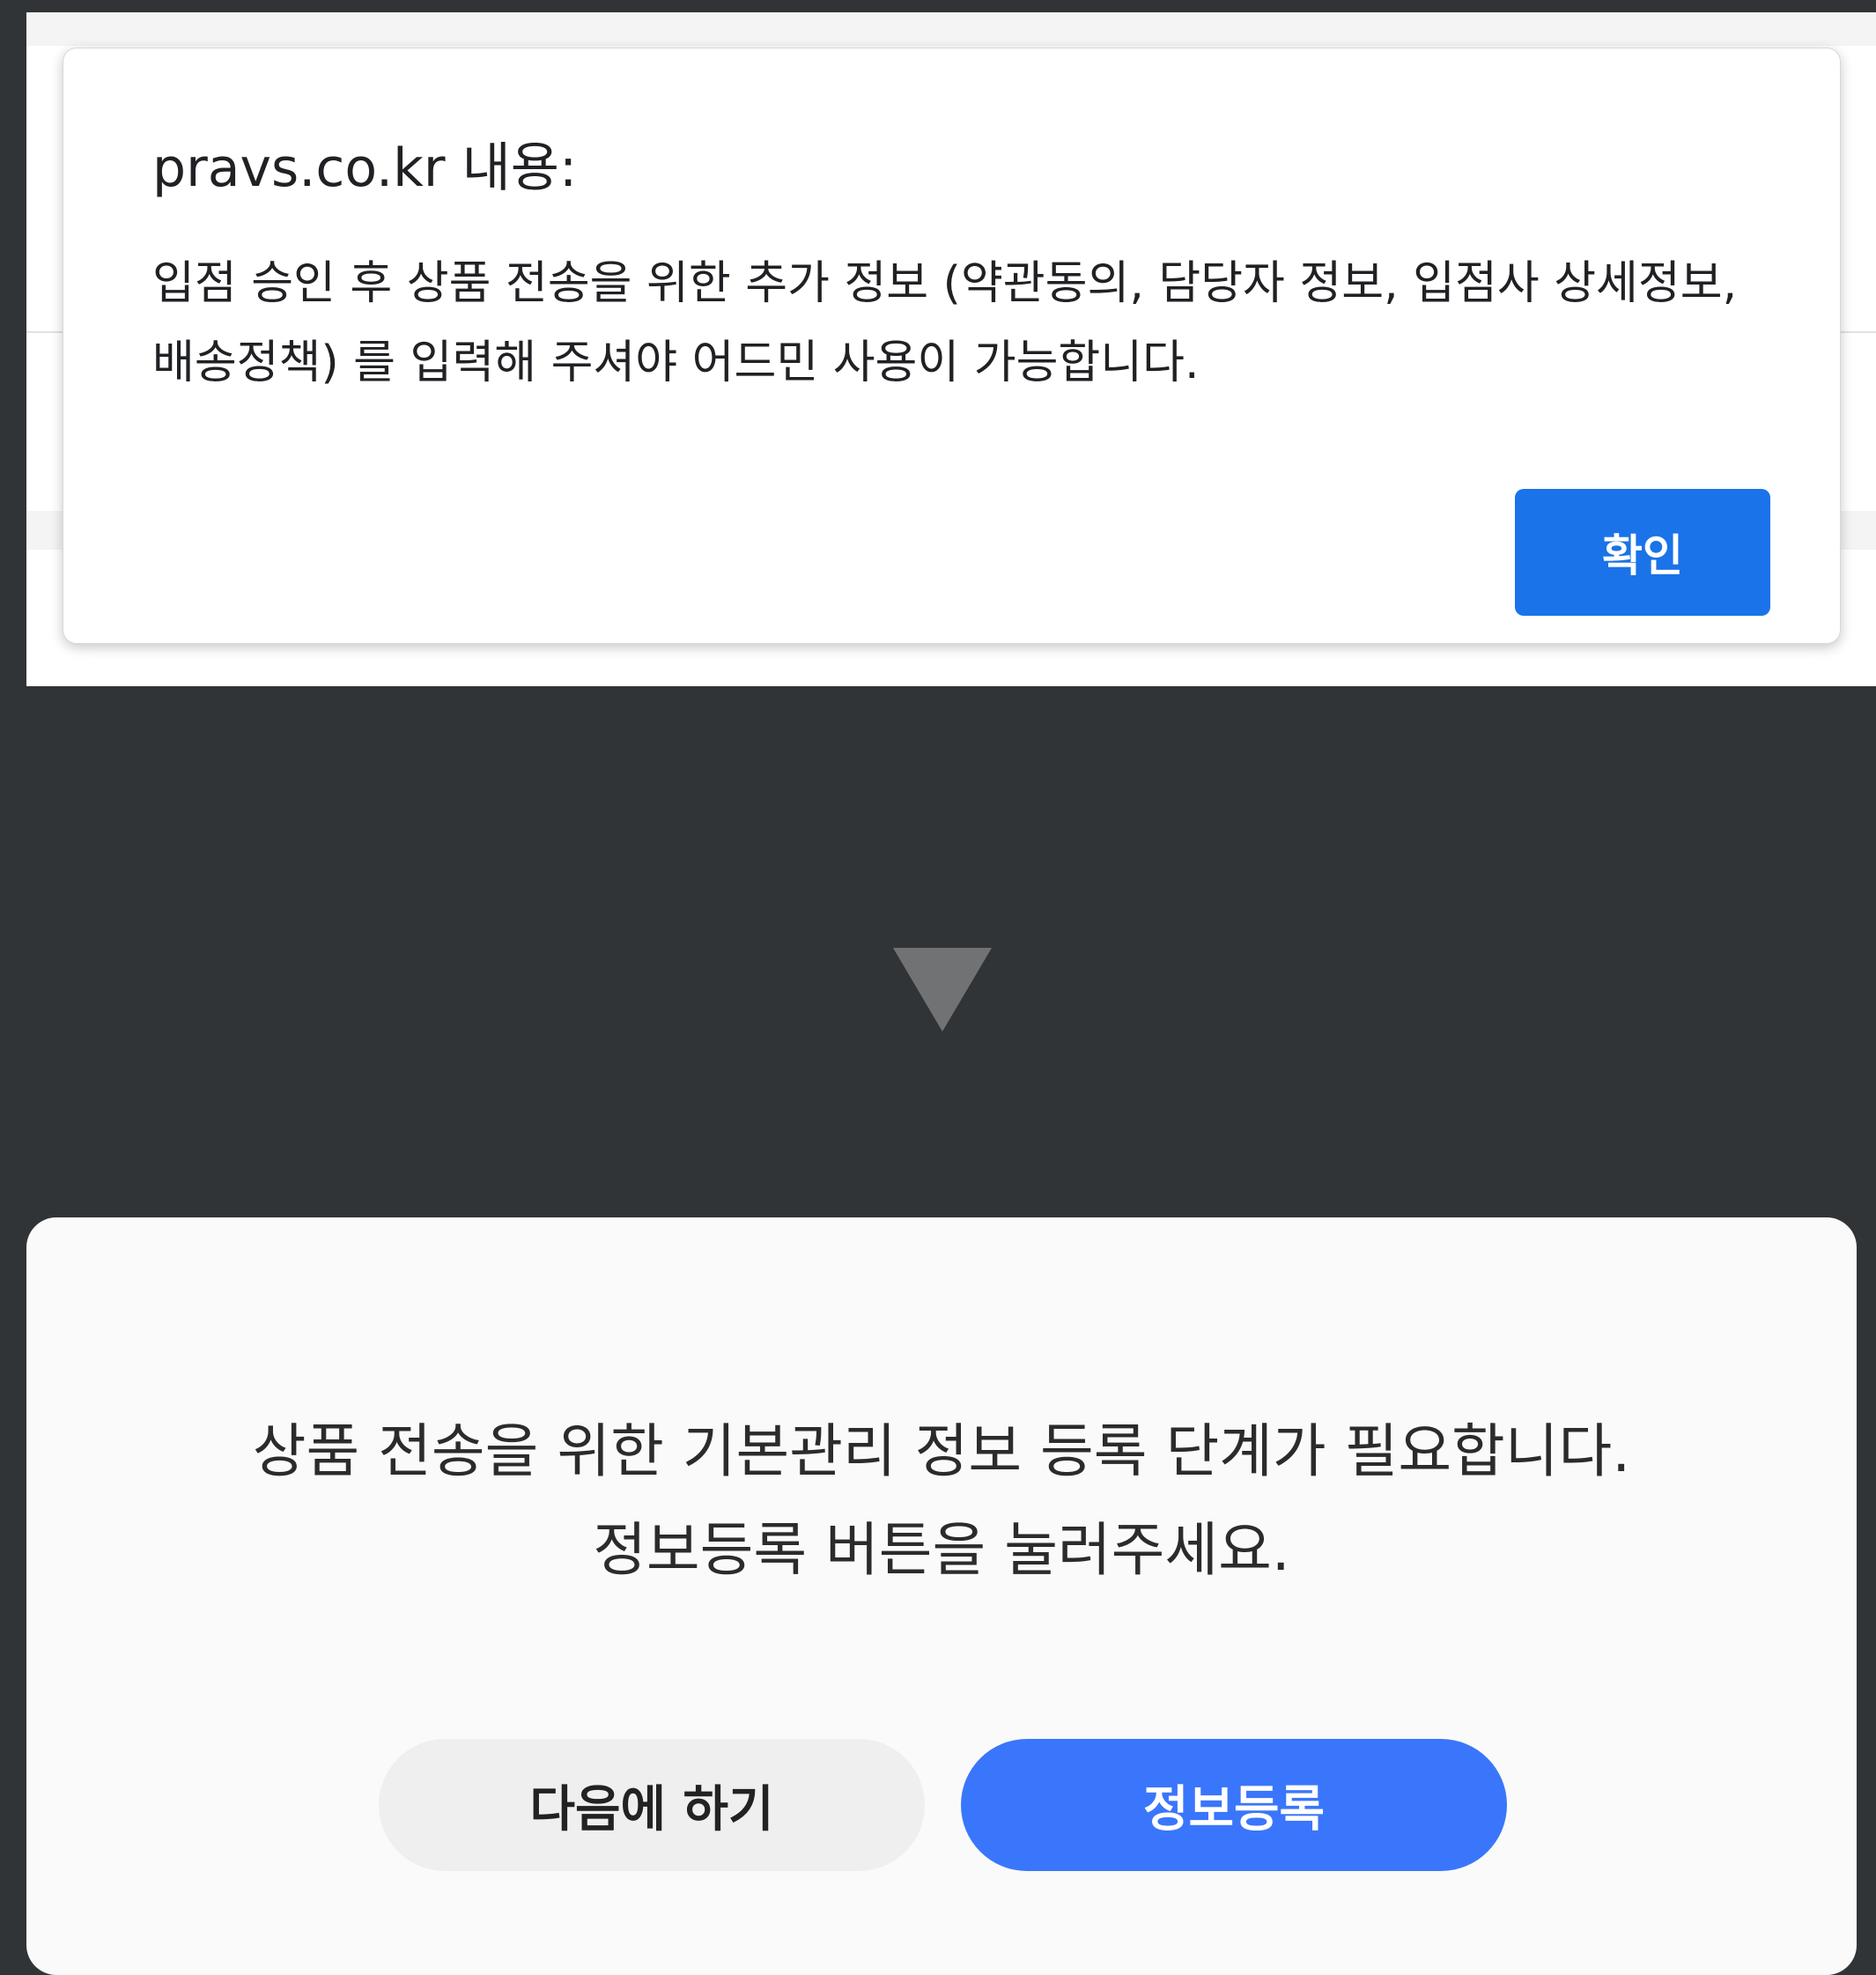 The width and height of the screenshot is (1876, 1975). I want to click on alert-ok-button: 확인, so click(1642, 552).